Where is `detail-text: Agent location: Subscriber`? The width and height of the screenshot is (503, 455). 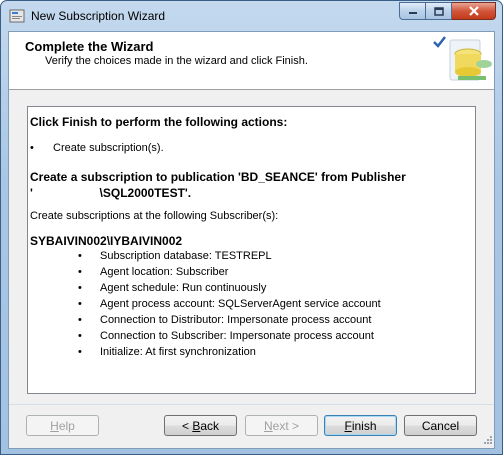 detail-text: Agent location: Subscriber is located at coordinates (164, 272).